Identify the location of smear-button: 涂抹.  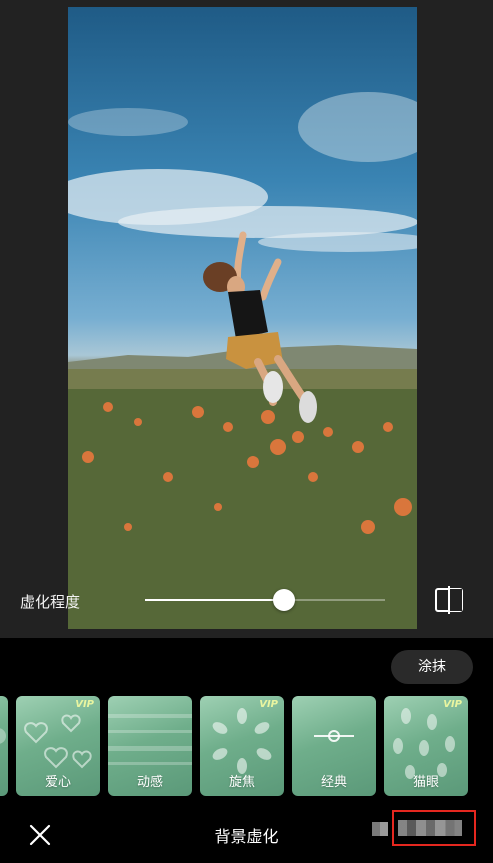
(432, 667).